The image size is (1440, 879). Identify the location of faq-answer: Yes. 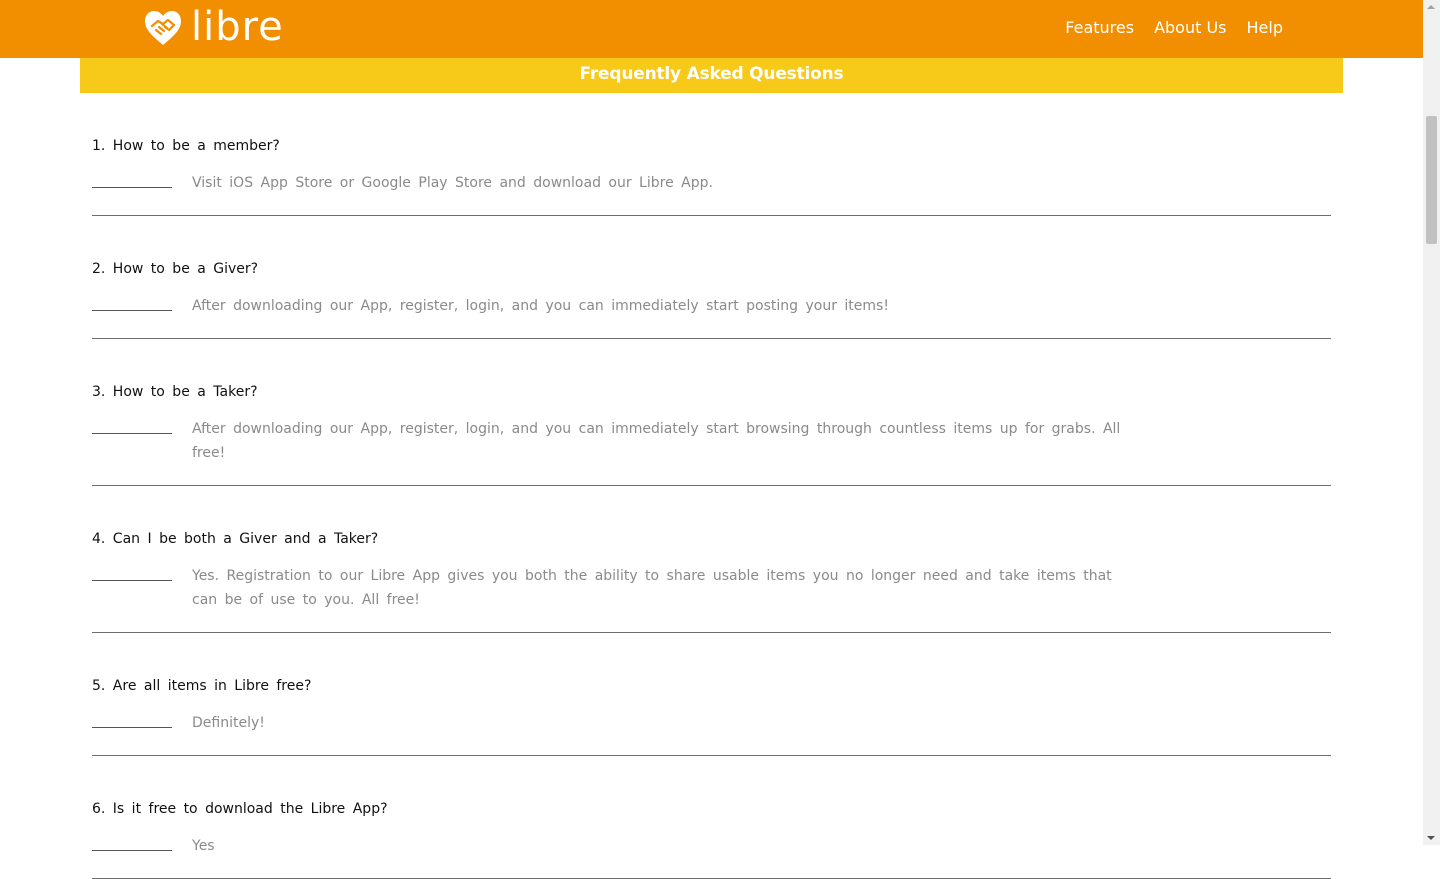
(203, 846).